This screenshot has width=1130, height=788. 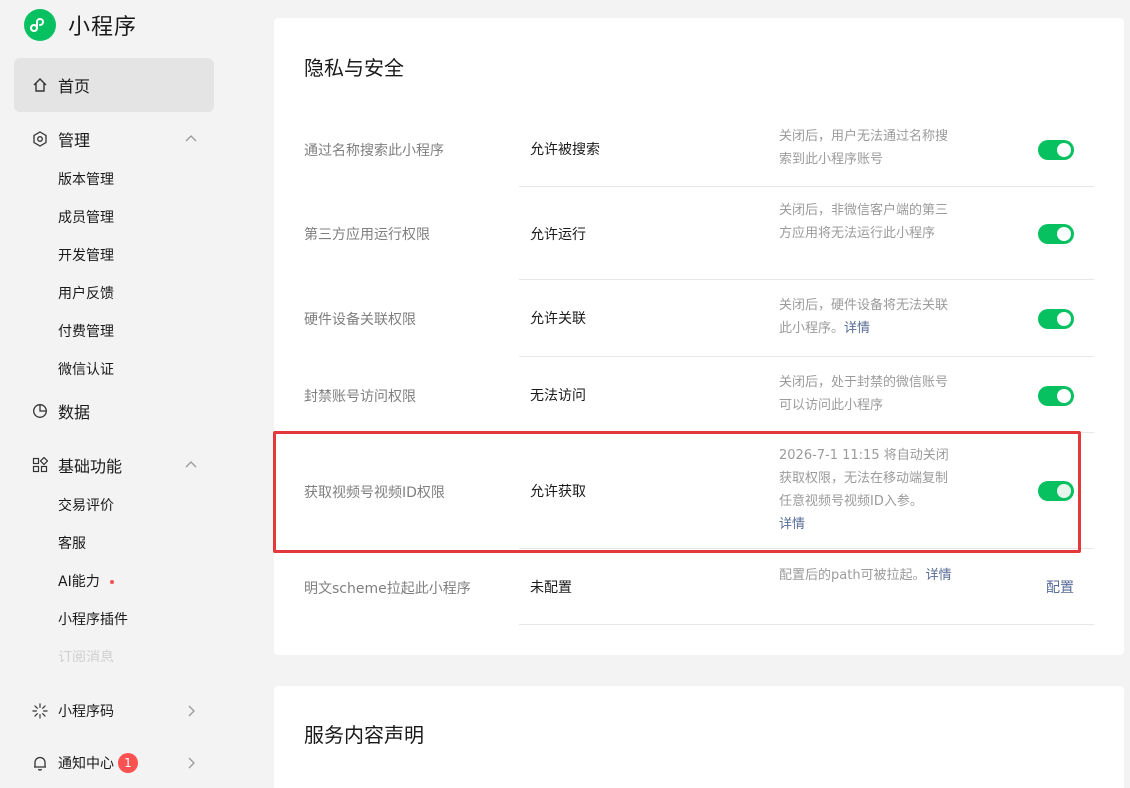 I want to click on sidebar-item-reviews: 交易评价, so click(x=86, y=506).